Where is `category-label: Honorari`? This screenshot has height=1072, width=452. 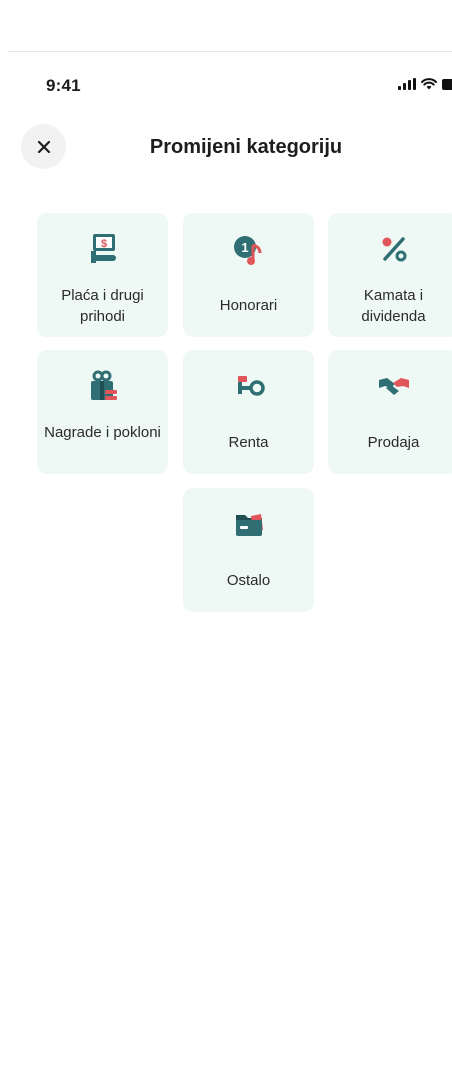 category-label: Honorari is located at coordinates (248, 305).